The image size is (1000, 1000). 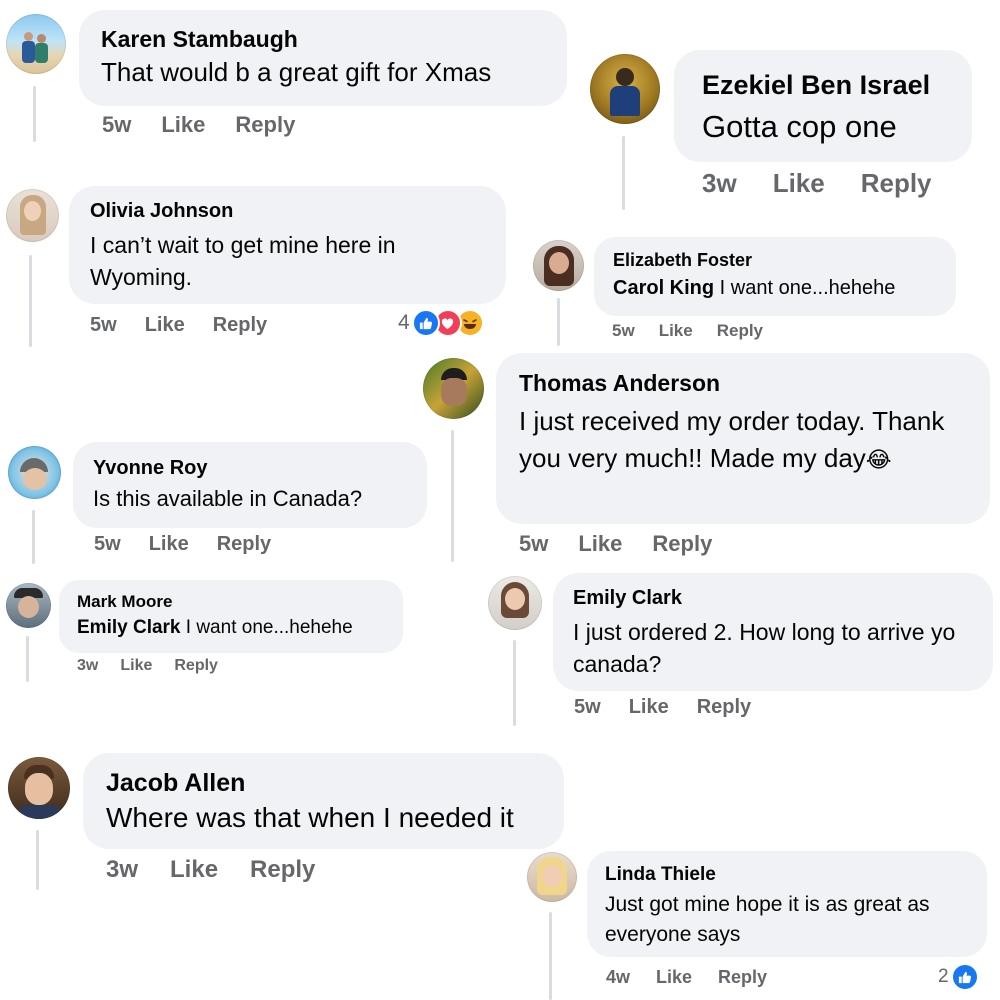 What do you see at coordinates (296, 72) in the screenshot?
I see `comment-text: That would b a great gift for Xmas` at bounding box center [296, 72].